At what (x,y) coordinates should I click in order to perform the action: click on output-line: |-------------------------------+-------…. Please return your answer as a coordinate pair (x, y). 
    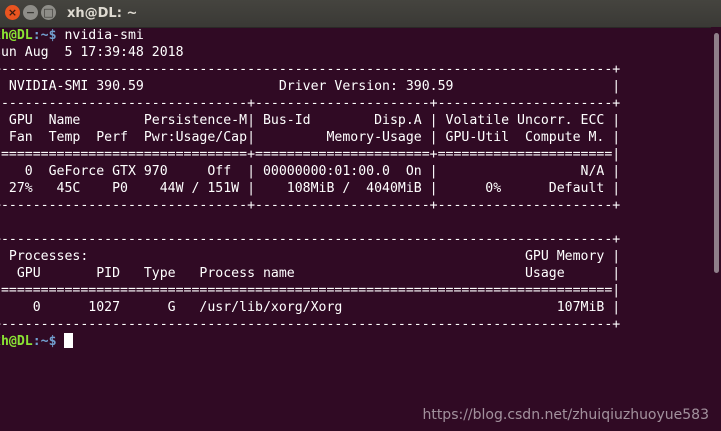
    Looking at the image, I should click on (310, 103).